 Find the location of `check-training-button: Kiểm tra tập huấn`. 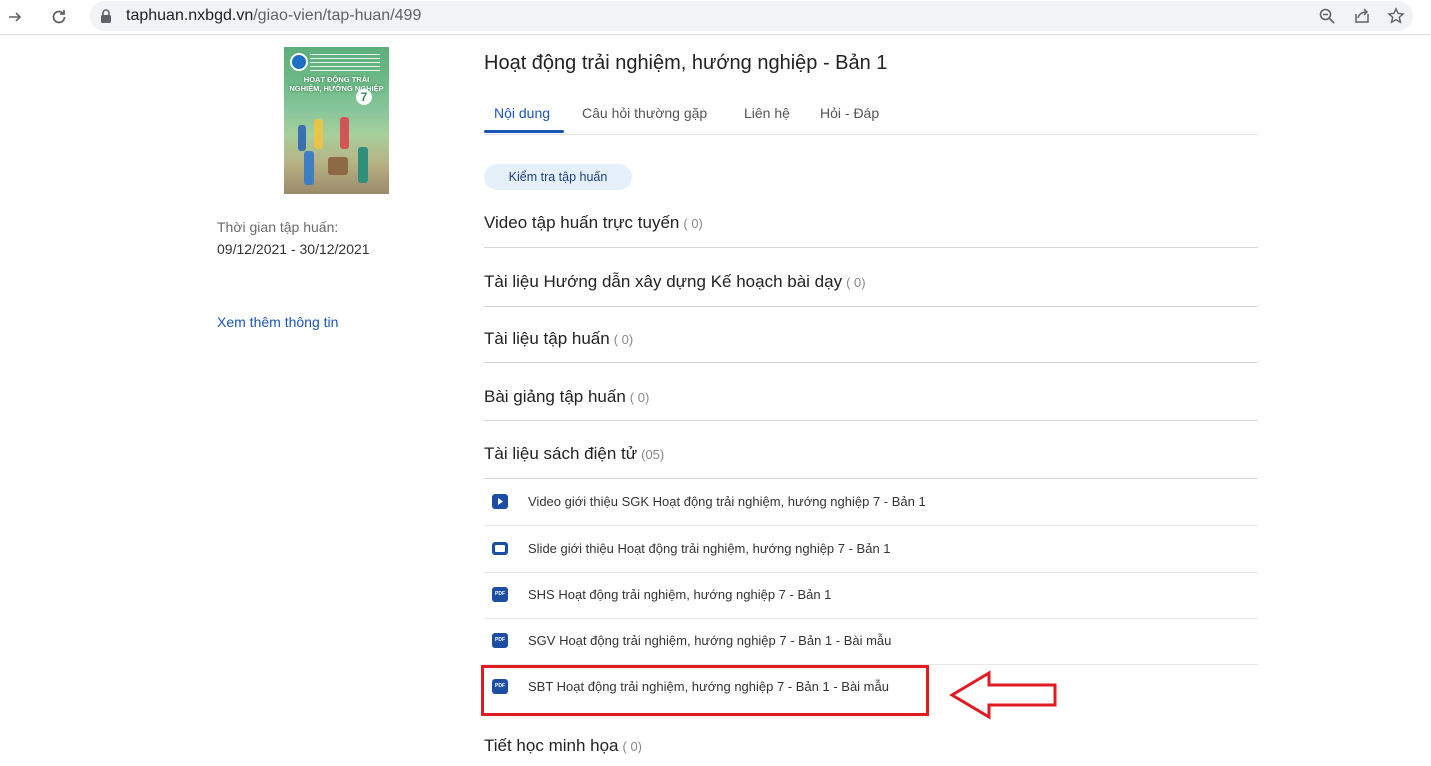

check-training-button: Kiểm tra tập huấn is located at coordinates (558, 177).